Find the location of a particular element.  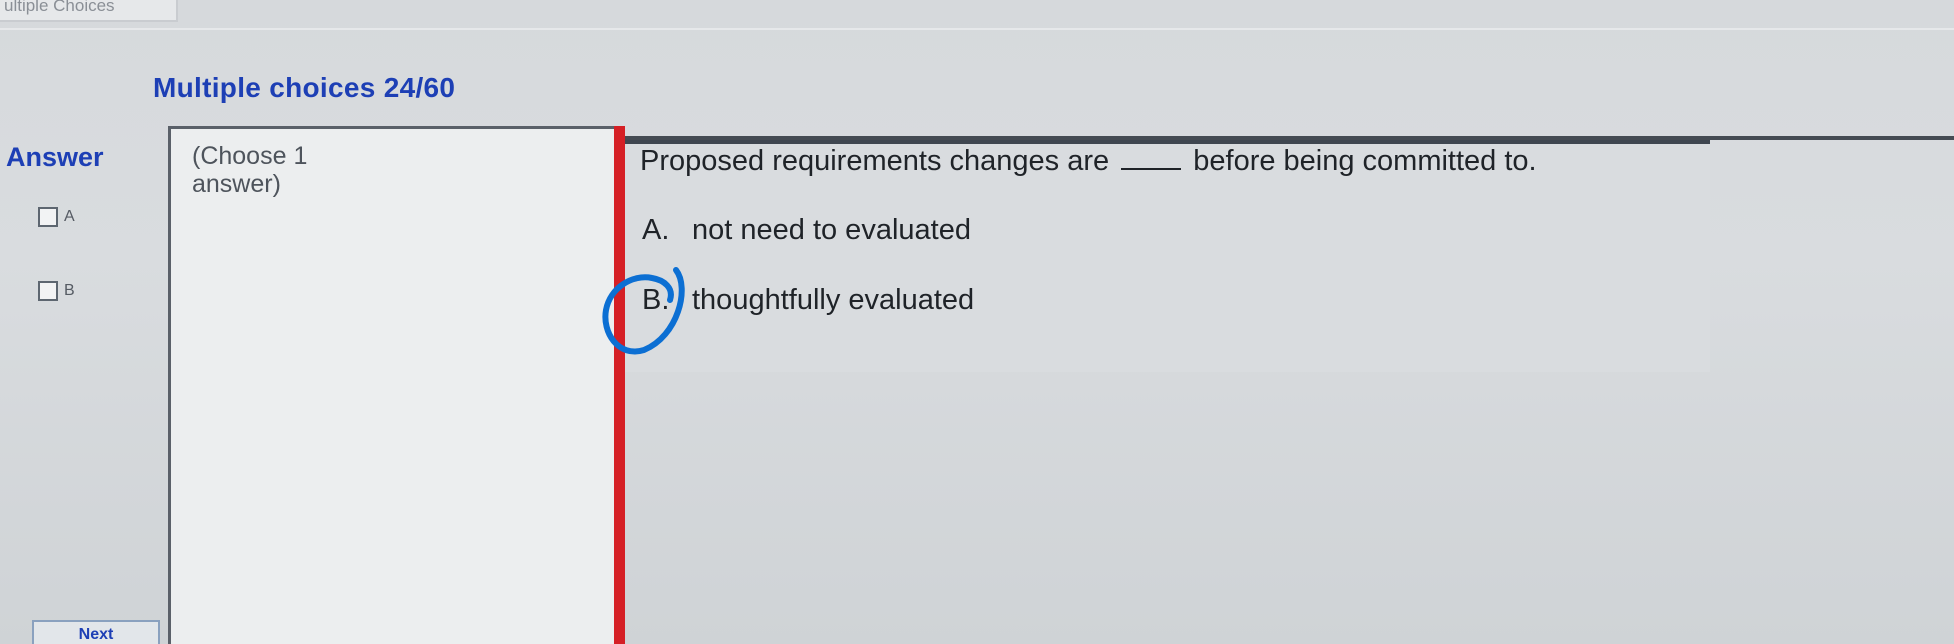

answer-label: Answer is located at coordinates (55, 157).